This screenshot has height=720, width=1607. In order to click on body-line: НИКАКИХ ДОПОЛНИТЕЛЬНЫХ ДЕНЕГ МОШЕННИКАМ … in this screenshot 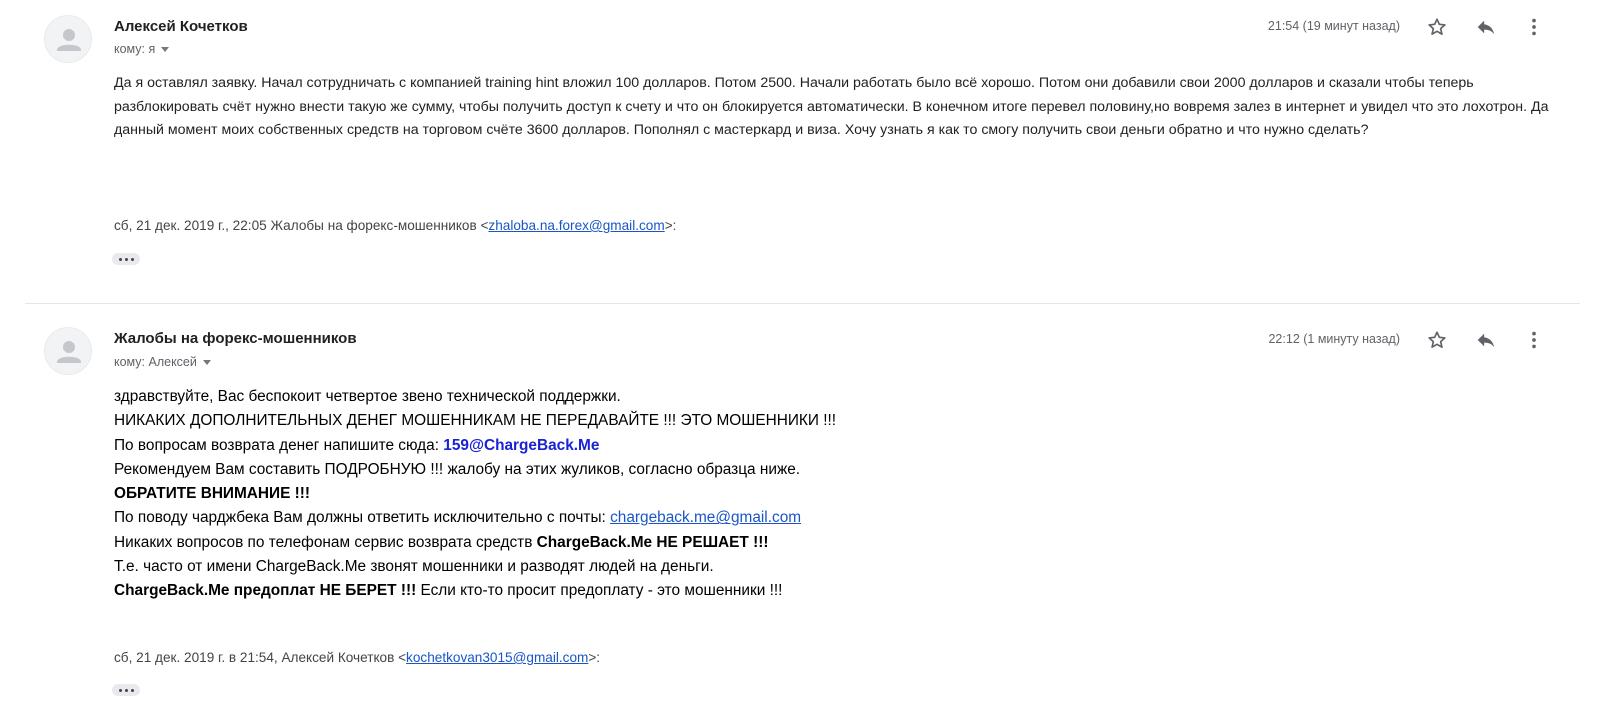, I will do `click(475, 421)`.